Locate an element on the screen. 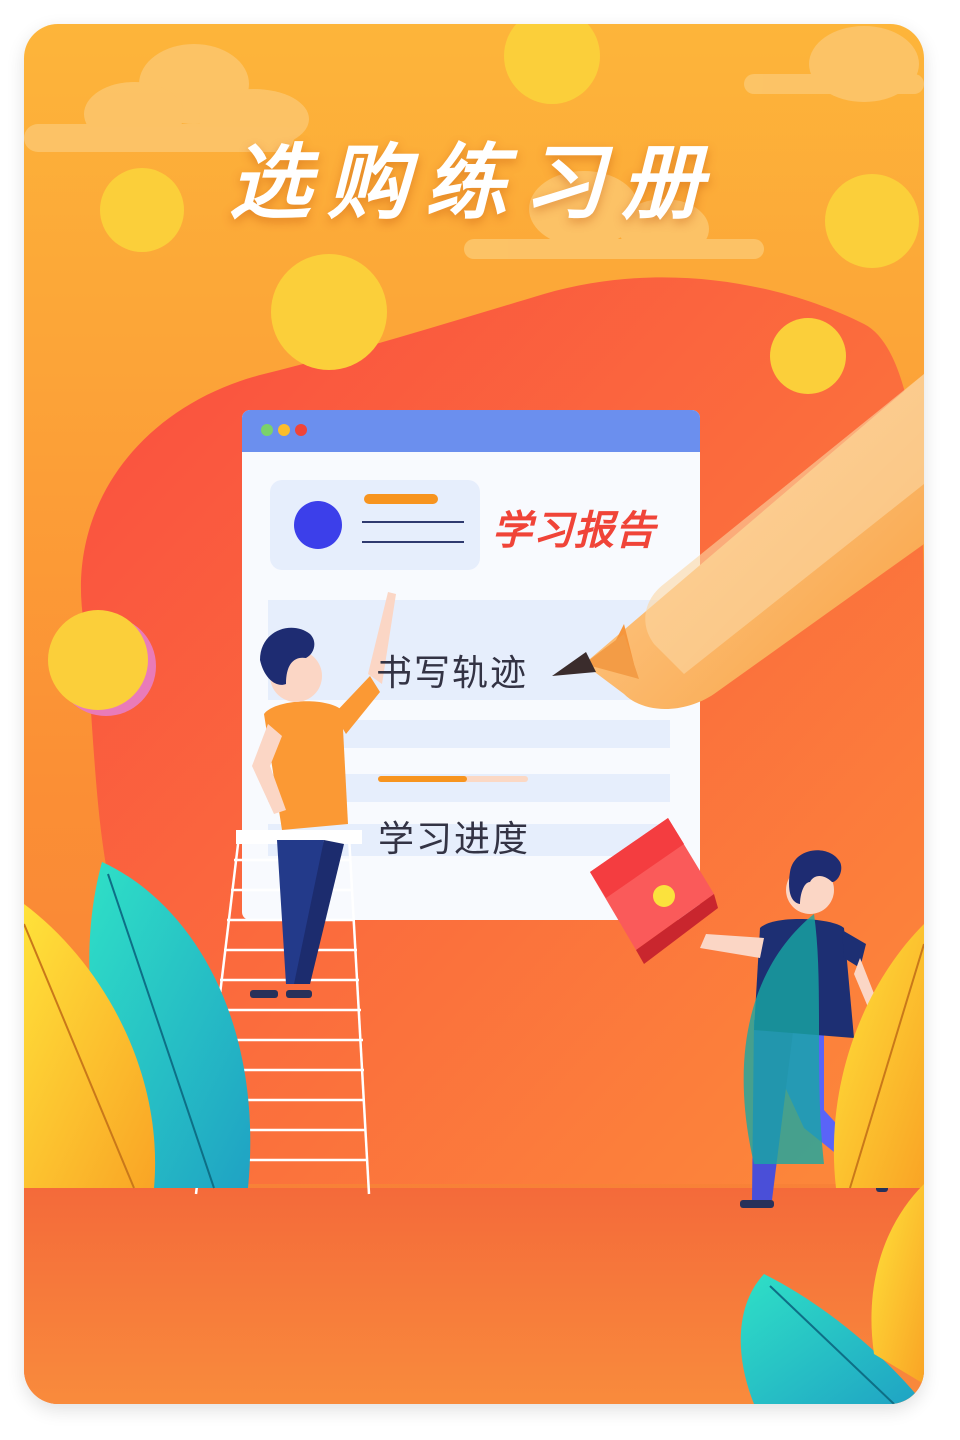 The width and height of the screenshot is (960, 1440). progress-fill is located at coordinates (422, 779).